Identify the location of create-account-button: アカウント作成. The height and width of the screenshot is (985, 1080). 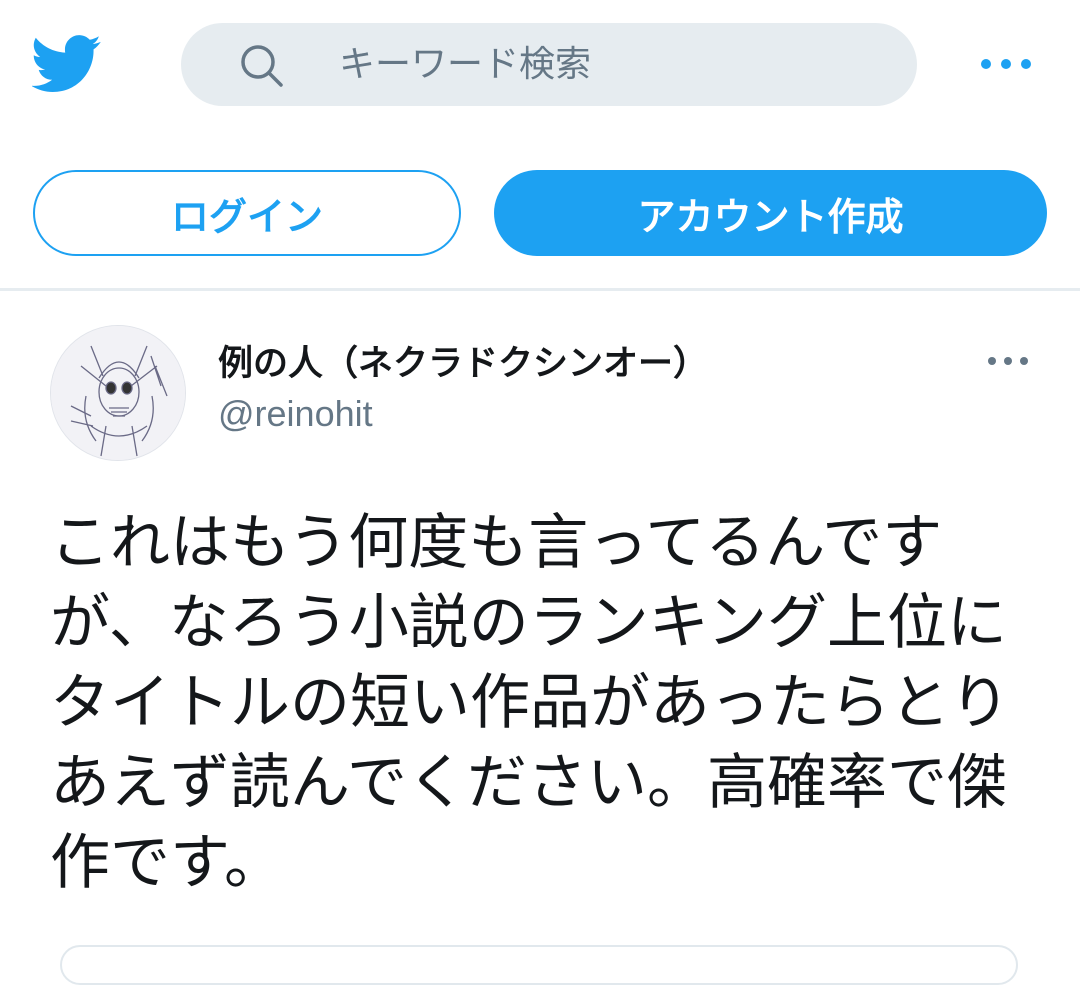
(770, 213).